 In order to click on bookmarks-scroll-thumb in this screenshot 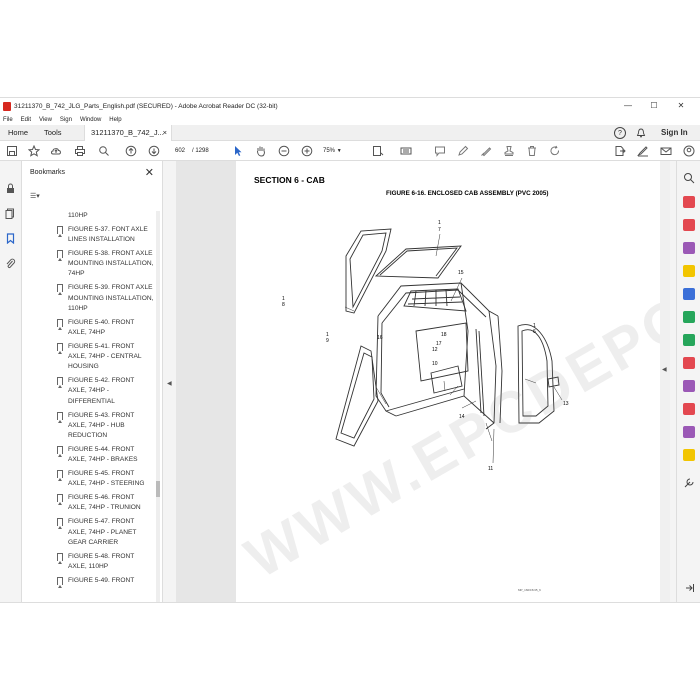, I will do `click(158, 489)`.